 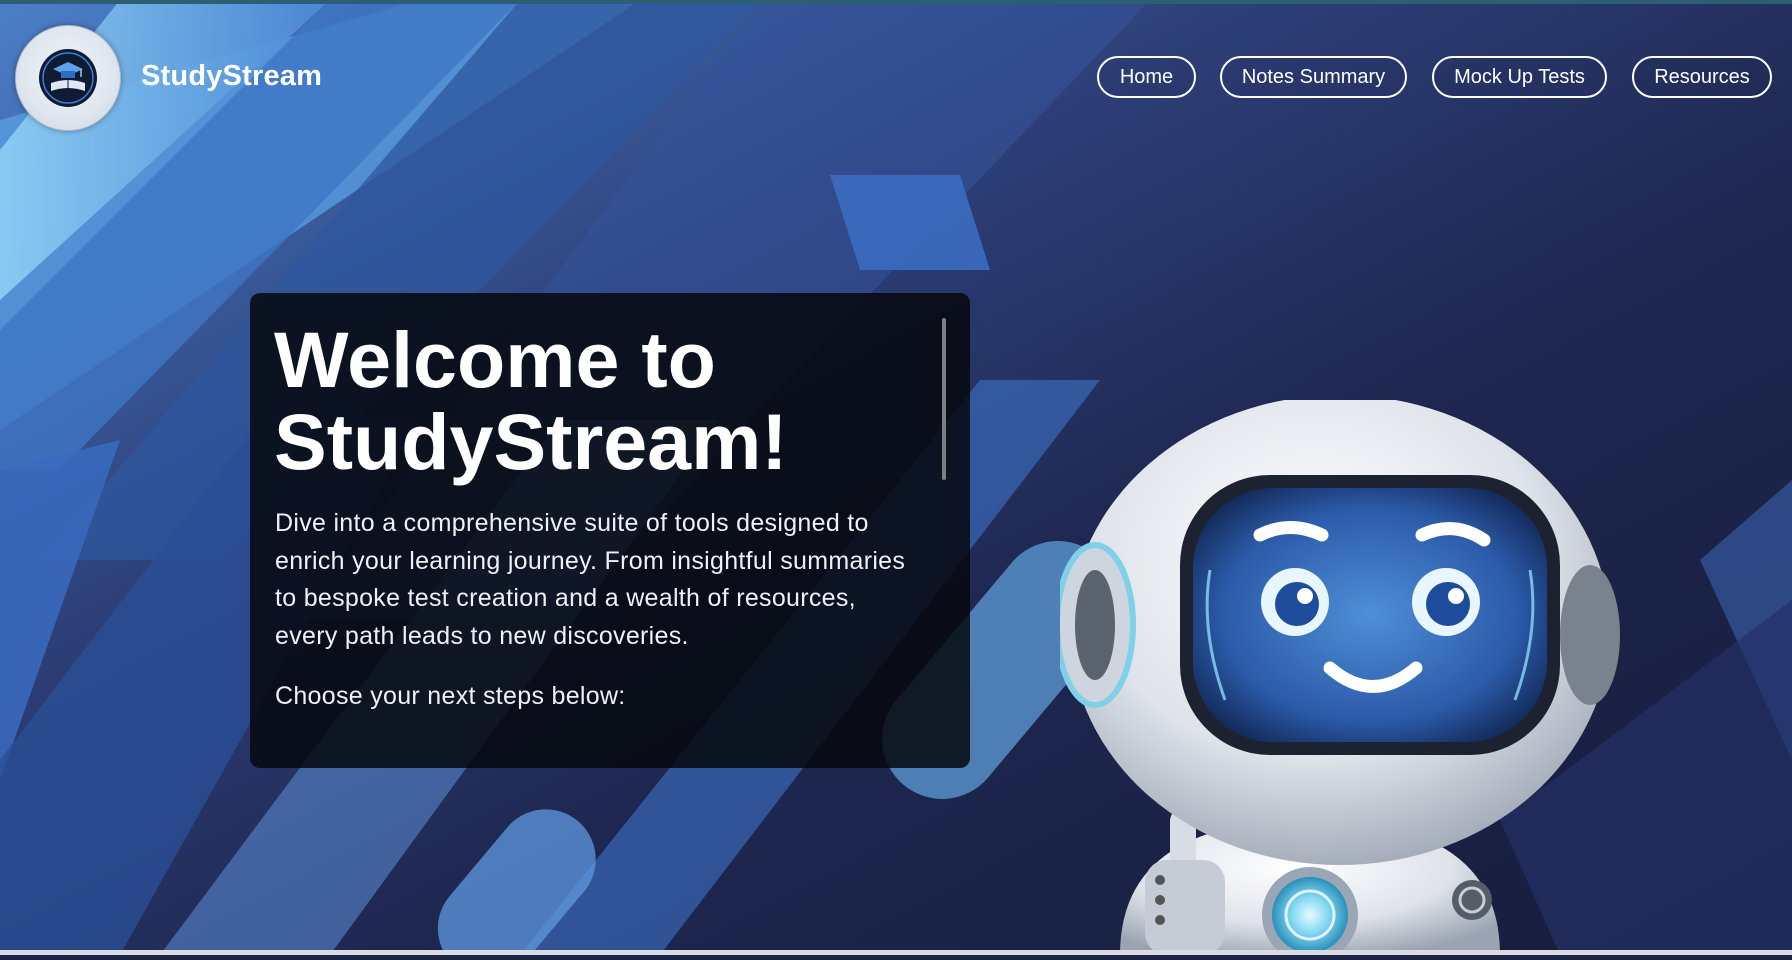 What do you see at coordinates (896, 2) in the screenshot?
I see `top-border` at bounding box center [896, 2].